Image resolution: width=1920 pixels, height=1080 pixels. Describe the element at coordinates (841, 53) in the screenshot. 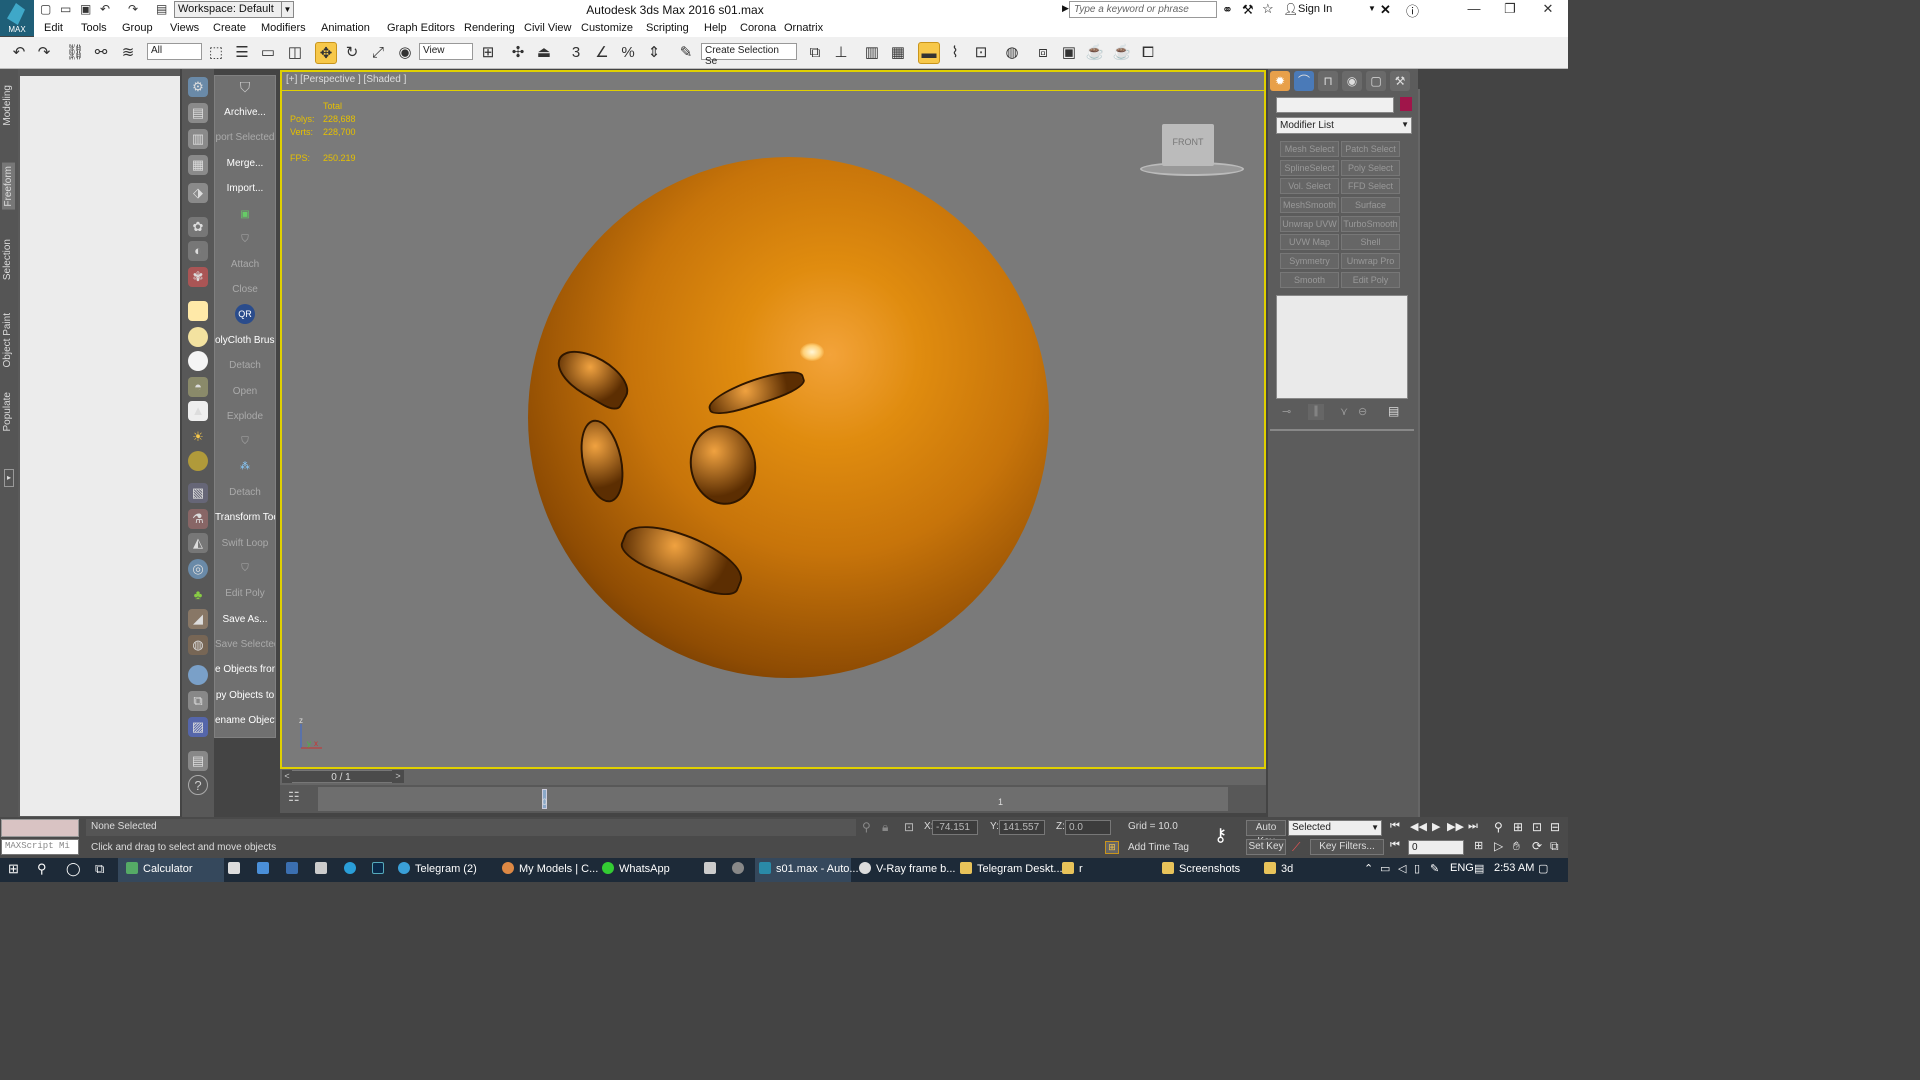

I see `align-icon: ⊥` at that location.